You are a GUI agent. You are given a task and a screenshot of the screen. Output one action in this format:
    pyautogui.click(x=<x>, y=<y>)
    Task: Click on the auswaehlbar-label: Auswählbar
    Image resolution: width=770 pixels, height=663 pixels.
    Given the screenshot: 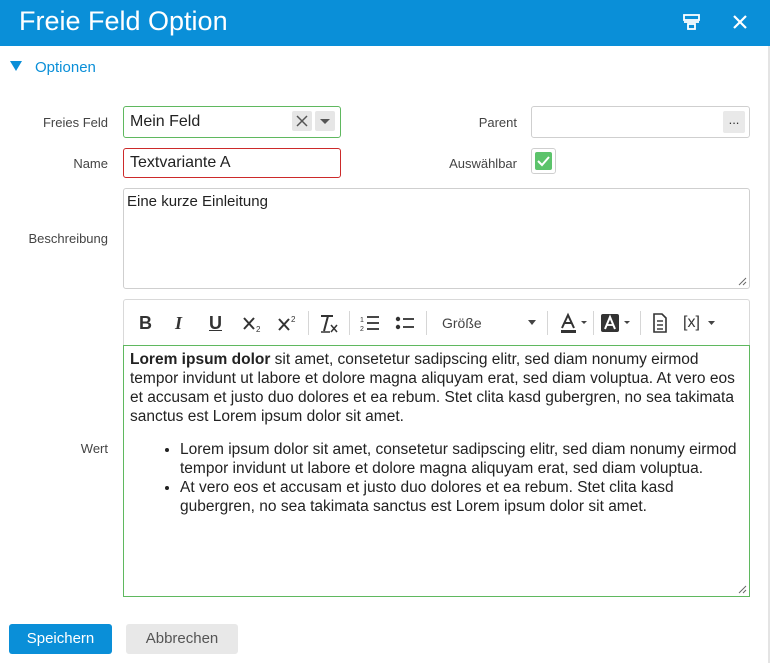 What is the action you would take?
    pyautogui.click(x=483, y=163)
    